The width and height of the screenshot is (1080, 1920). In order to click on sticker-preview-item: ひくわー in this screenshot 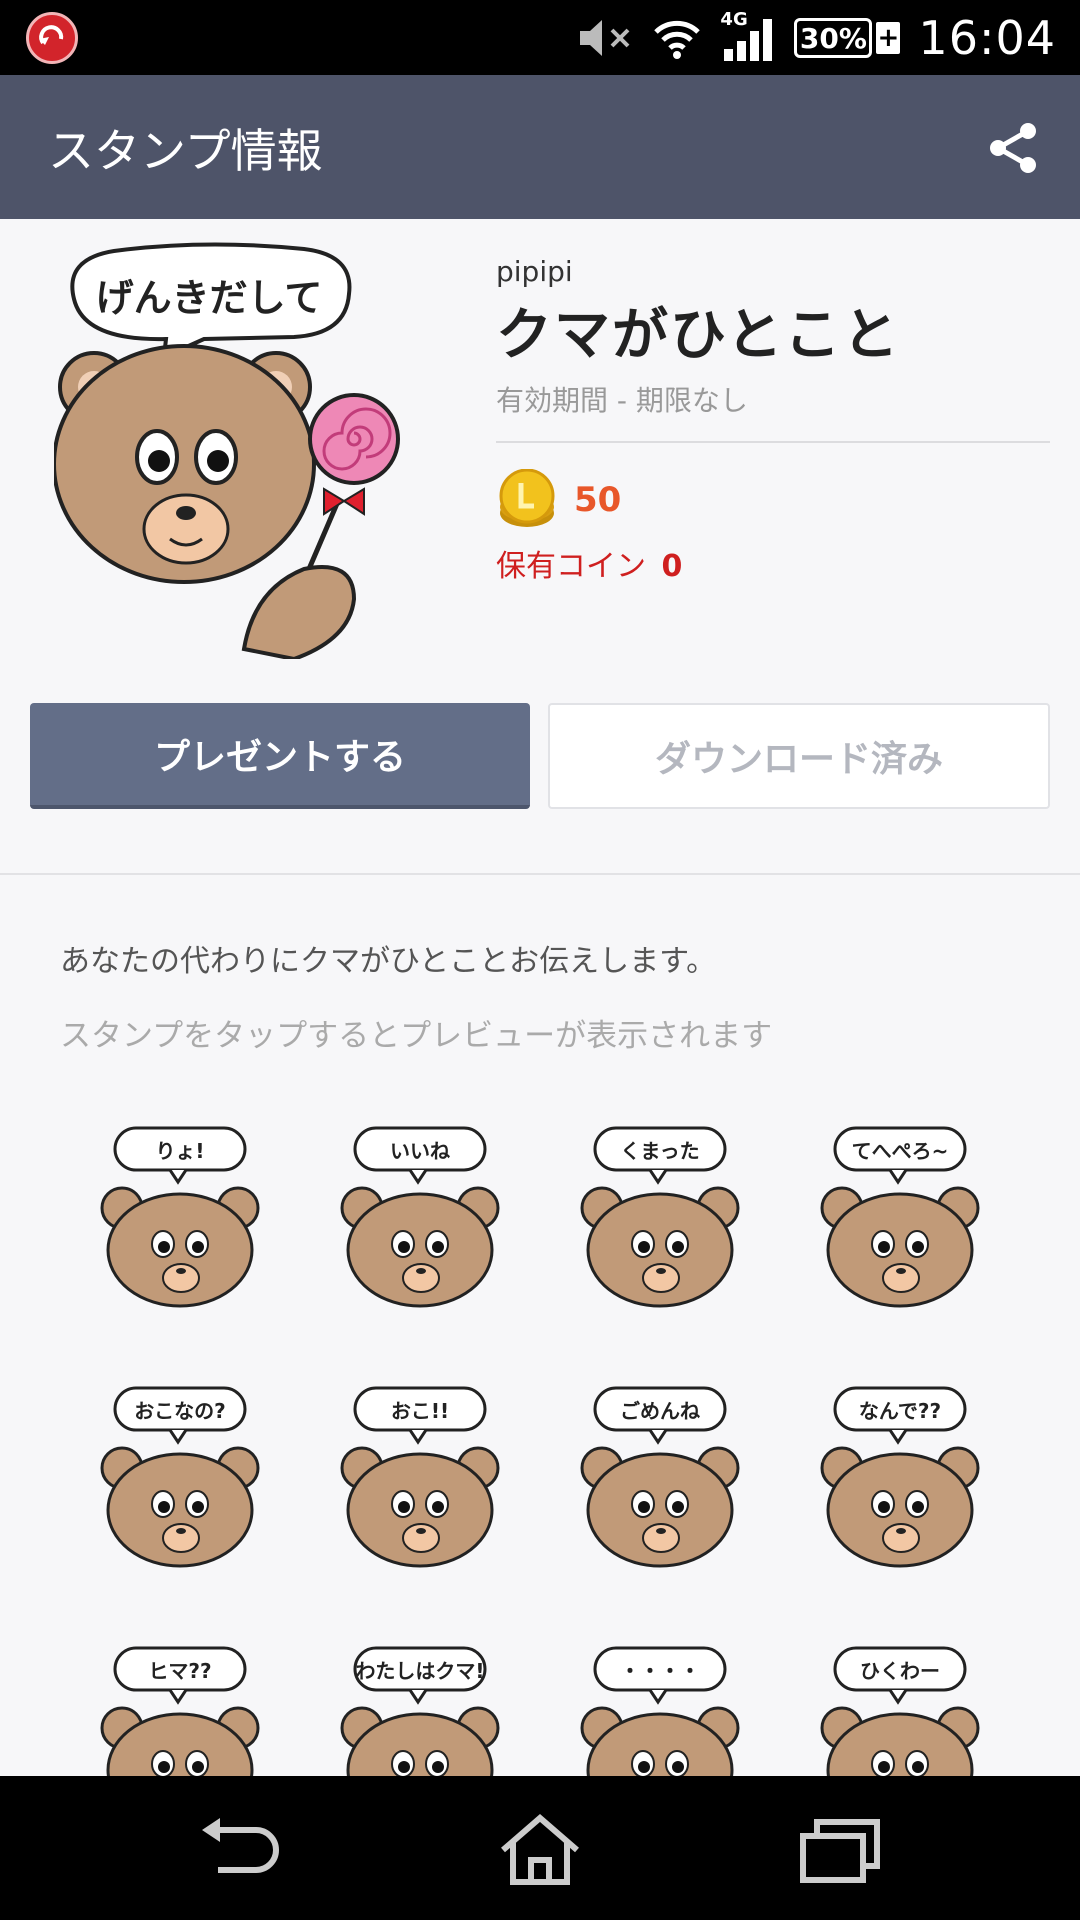, I will do `click(900, 1708)`.